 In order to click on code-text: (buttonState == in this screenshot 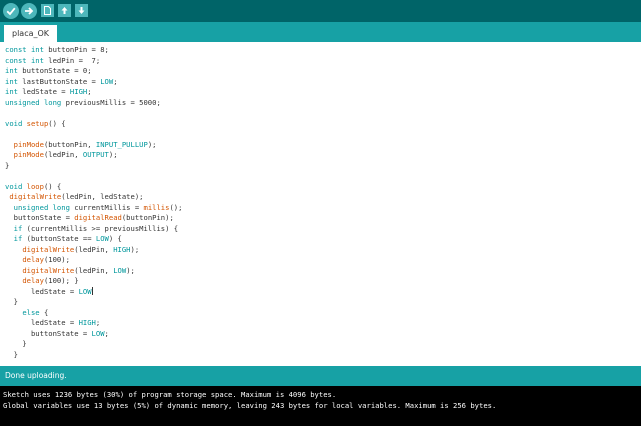, I will do `click(59, 238)`.